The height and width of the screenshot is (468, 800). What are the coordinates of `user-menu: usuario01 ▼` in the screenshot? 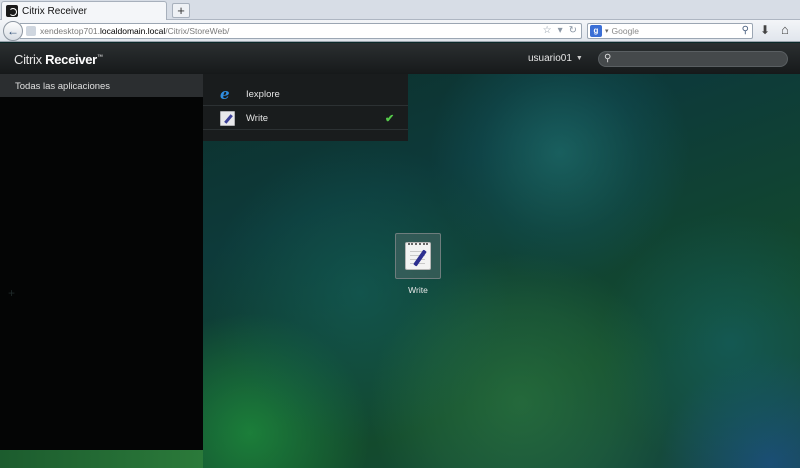 It's located at (555, 58).